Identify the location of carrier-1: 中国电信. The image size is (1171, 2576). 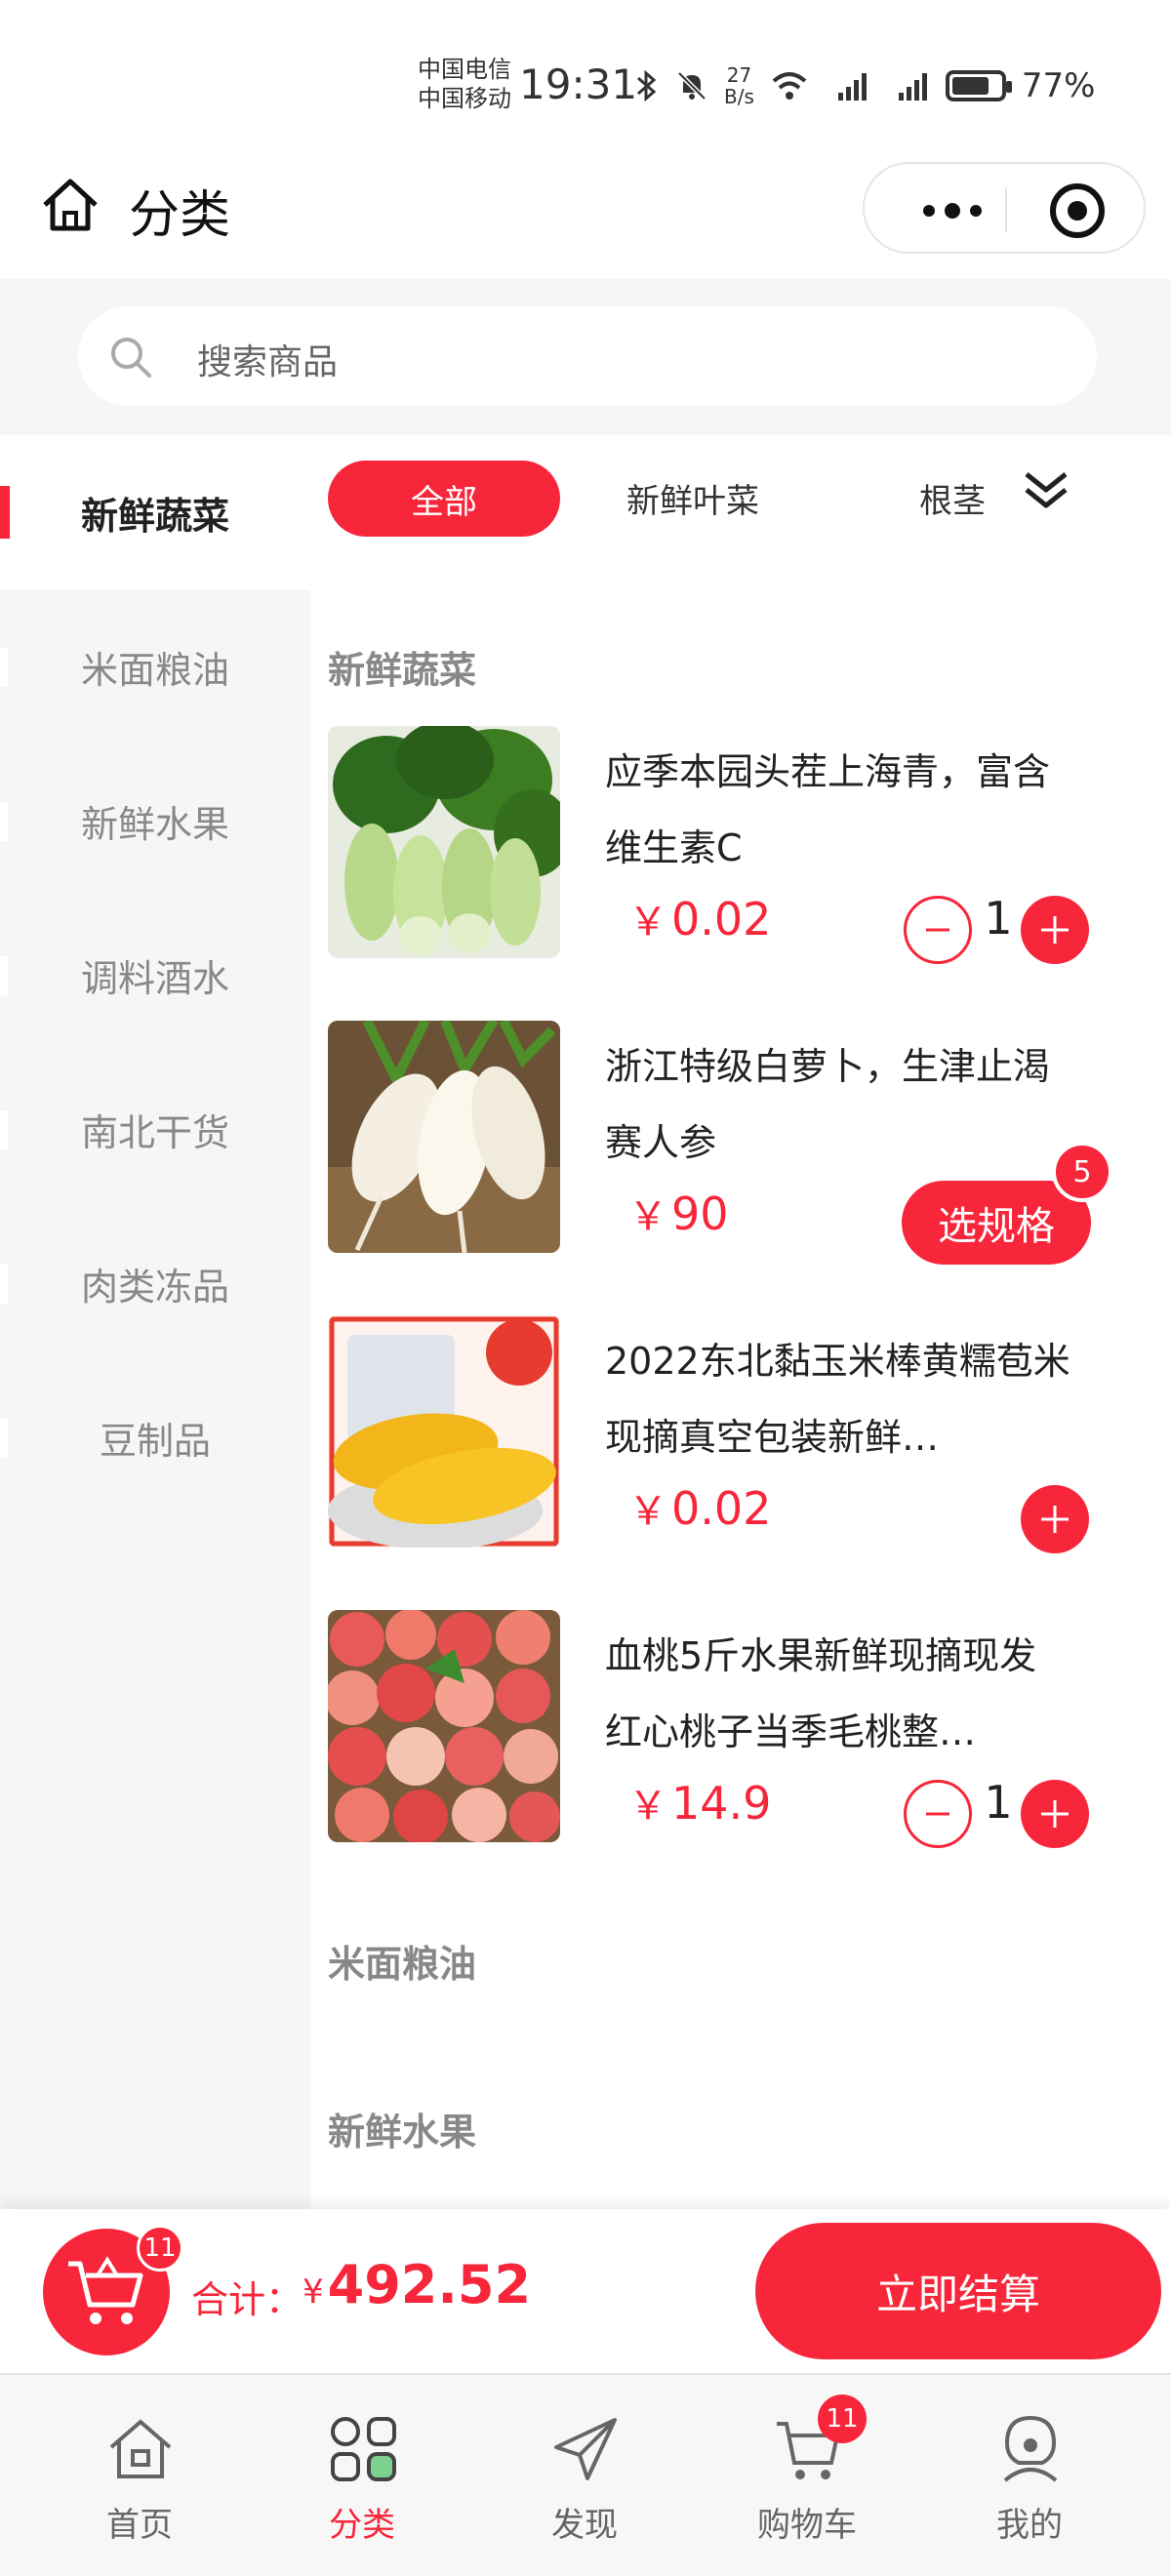
(464, 69).